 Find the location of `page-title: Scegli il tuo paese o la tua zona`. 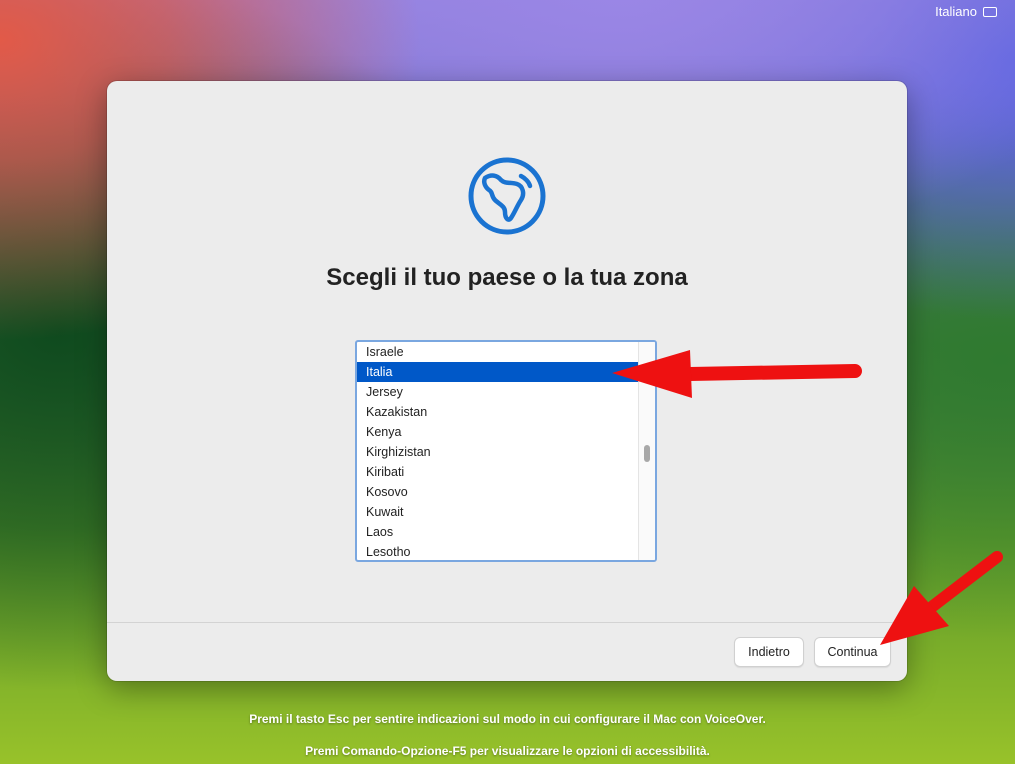

page-title: Scegli il tuo paese o la tua zona is located at coordinates (507, 277).